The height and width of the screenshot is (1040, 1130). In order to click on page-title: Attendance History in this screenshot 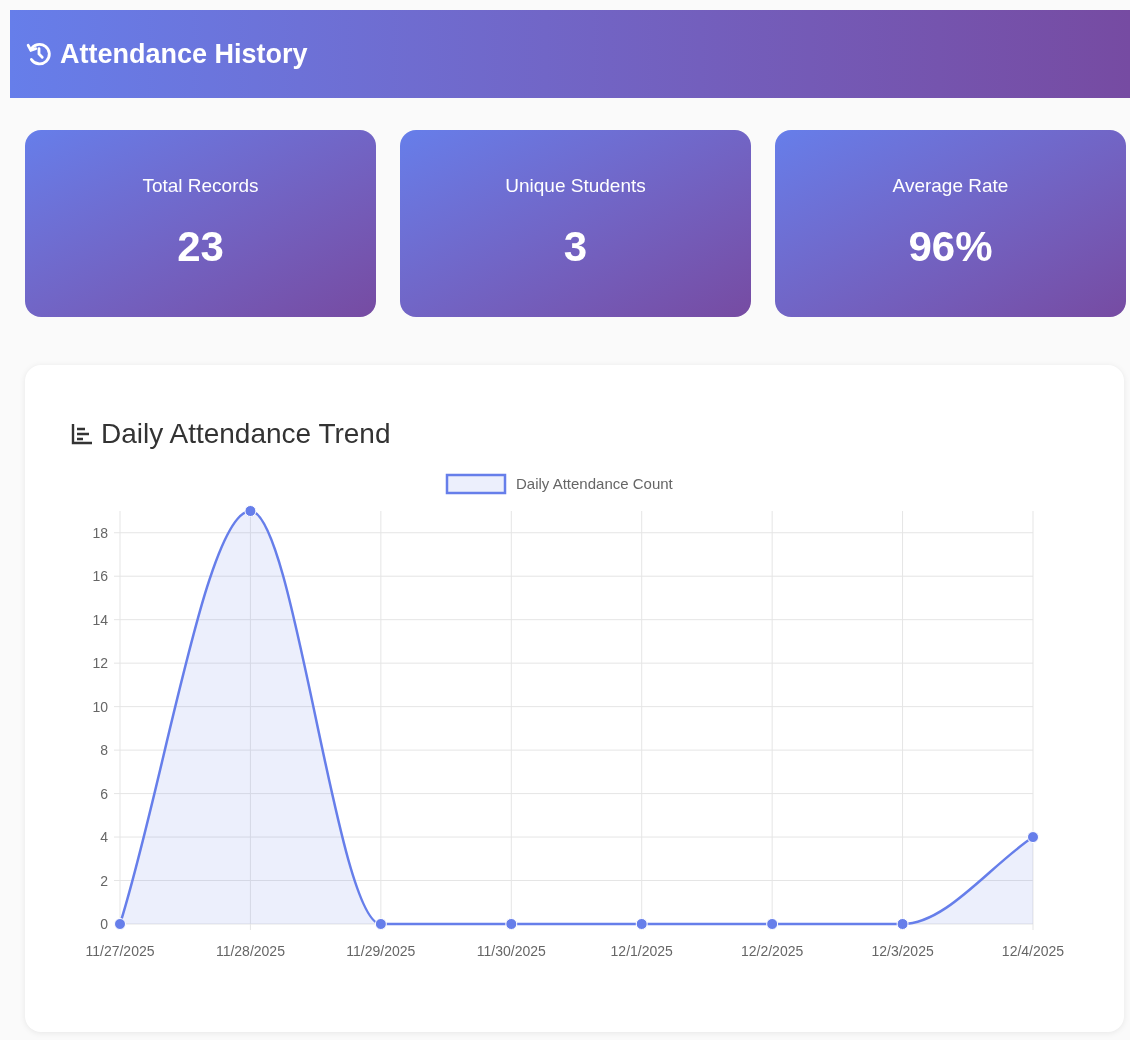, I will do `click(184, 54)`.